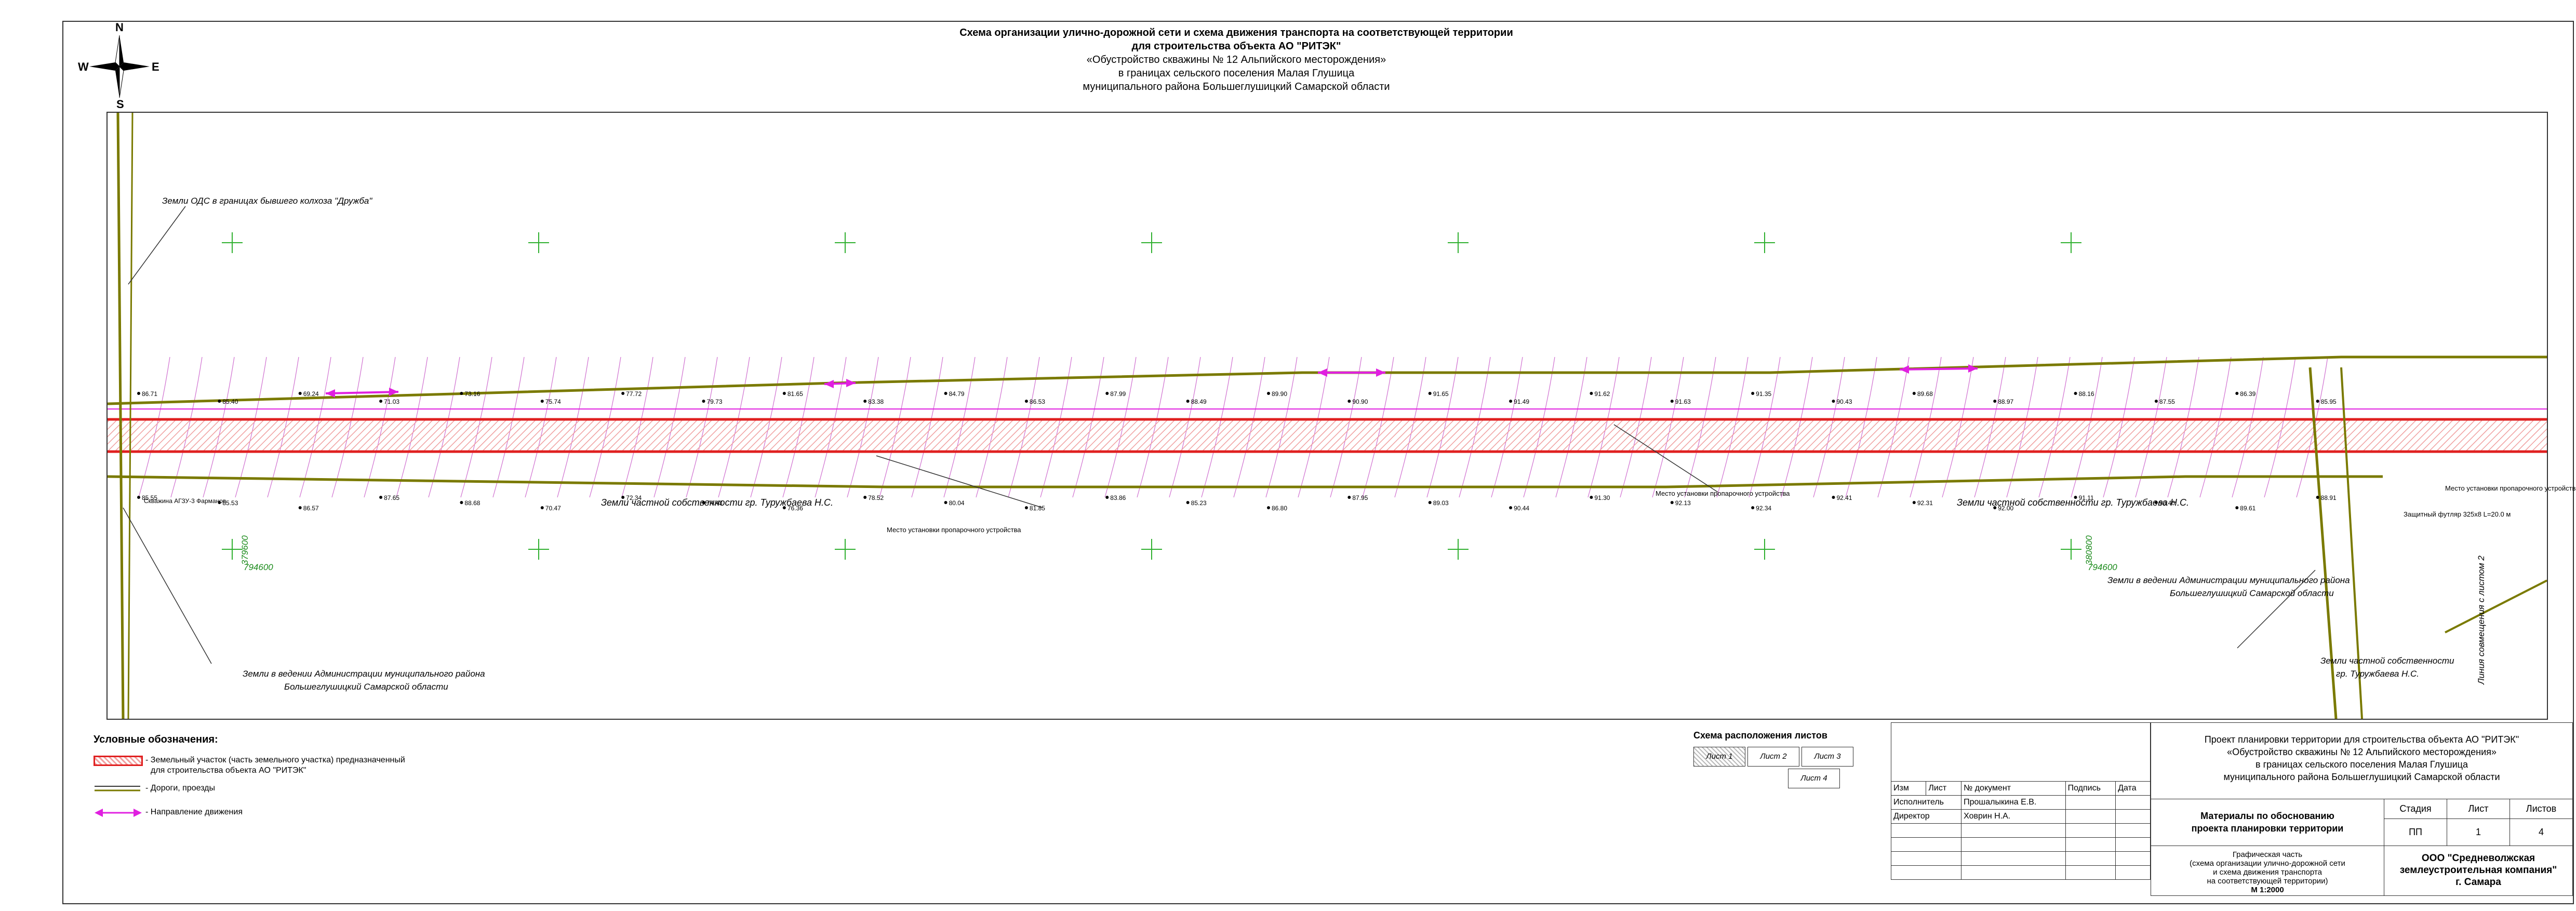  I want to click on elevation-label: 90.44, so click(1521, 509).